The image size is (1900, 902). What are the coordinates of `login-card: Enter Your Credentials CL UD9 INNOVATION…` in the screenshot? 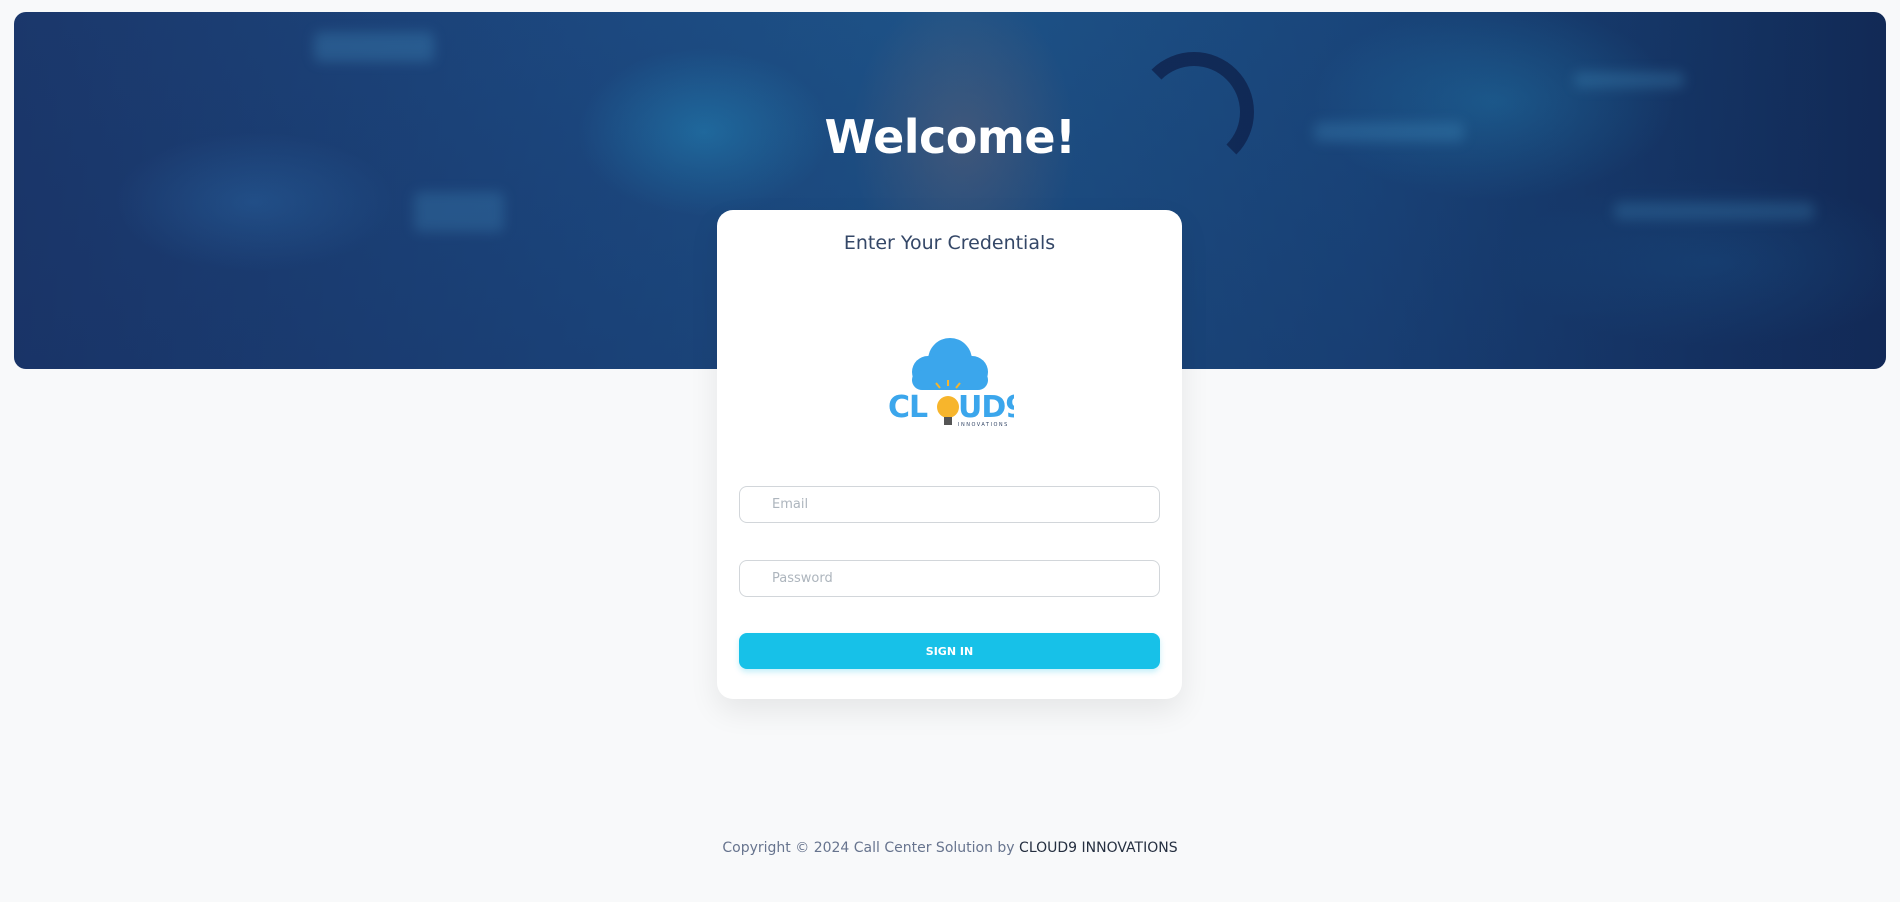 It's located at (949, 454).